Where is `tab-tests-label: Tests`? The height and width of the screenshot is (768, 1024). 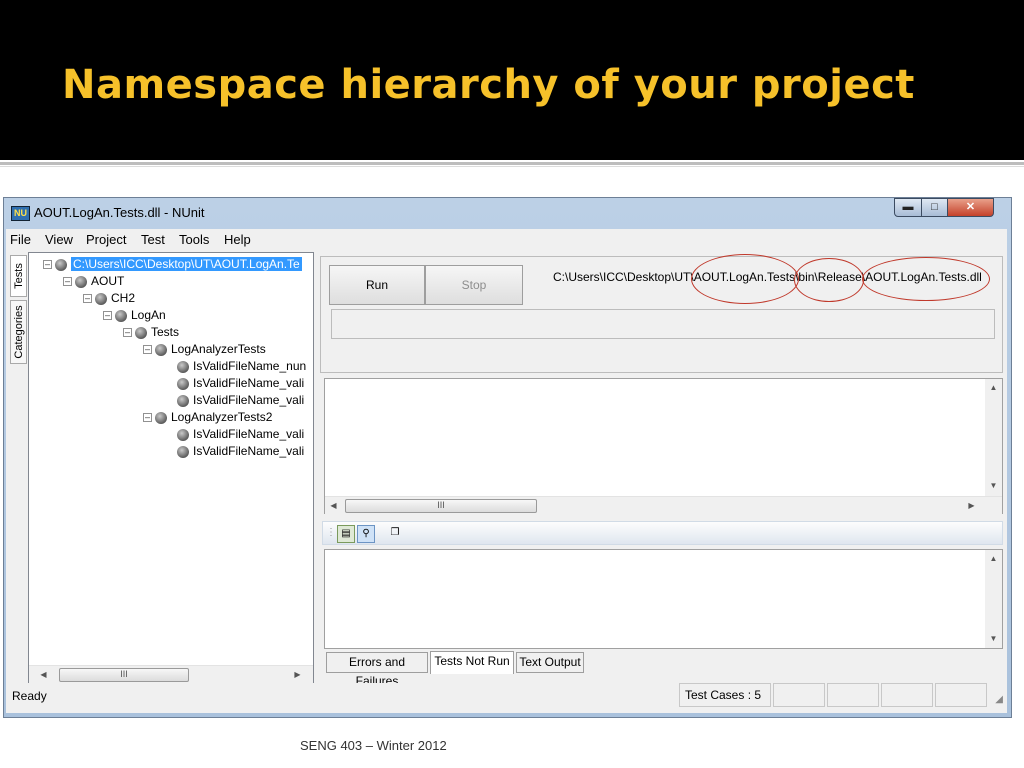
tab-tests-label: Tests is located at coordinates (18, 276).